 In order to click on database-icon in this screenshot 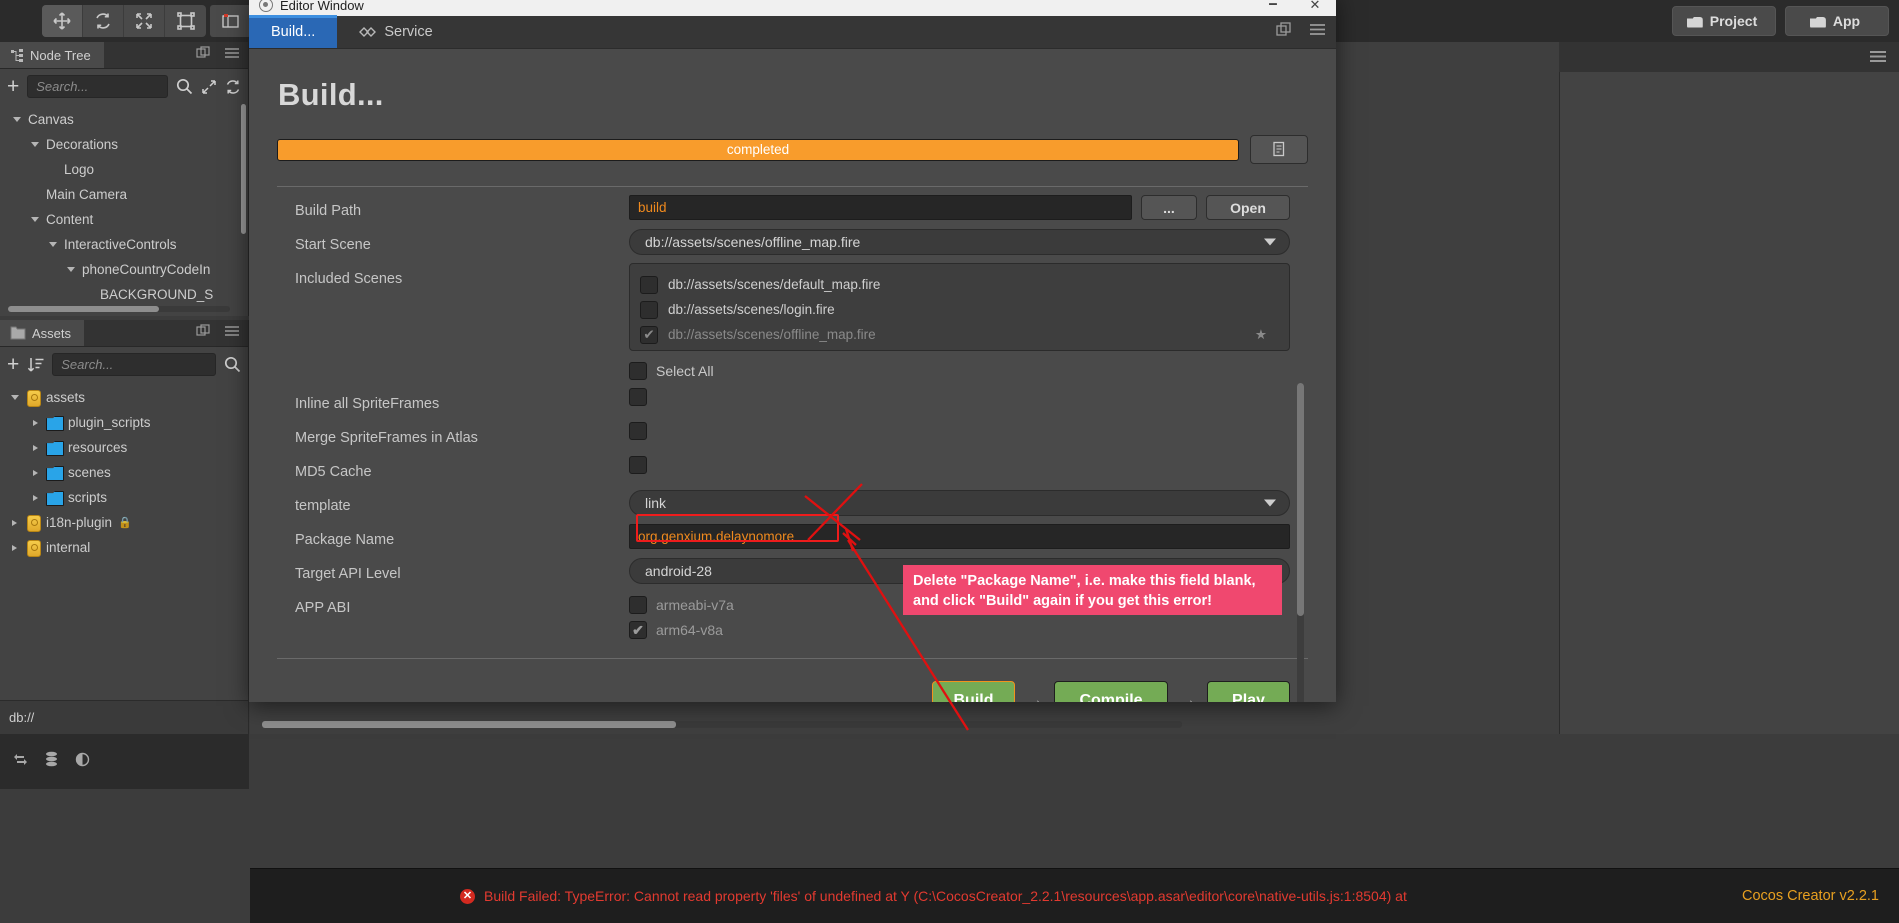, I will do `click(51, 762)`.